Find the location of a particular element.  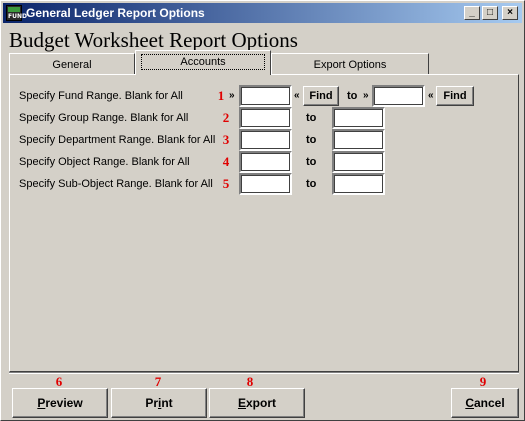

tab-export-options: Export Options is located at coordinates (350, 64).